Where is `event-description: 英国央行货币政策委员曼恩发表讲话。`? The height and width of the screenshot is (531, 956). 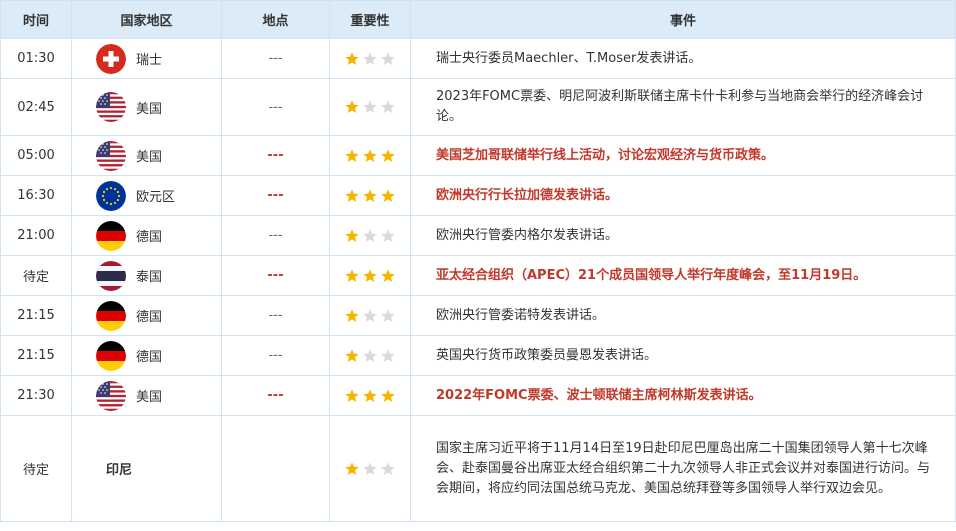
event-description: 英国央行货币政策委员曼恩发表讲话。 is located at coordinates (683, 355).